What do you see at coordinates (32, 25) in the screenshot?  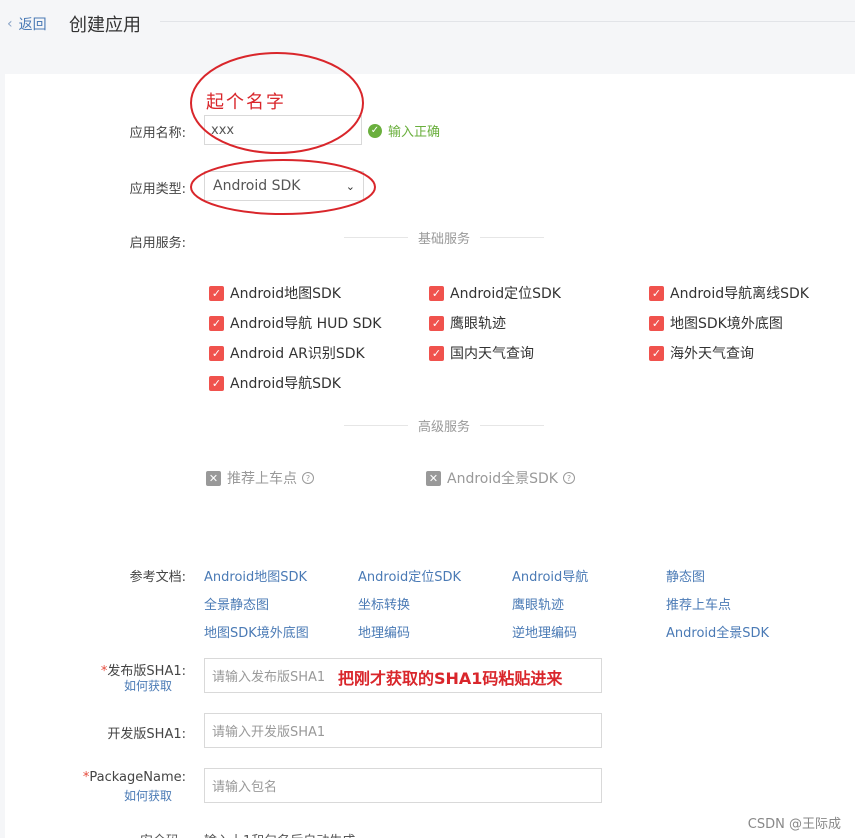 I see `back-label: 返回` at bounding box center [32, 25].